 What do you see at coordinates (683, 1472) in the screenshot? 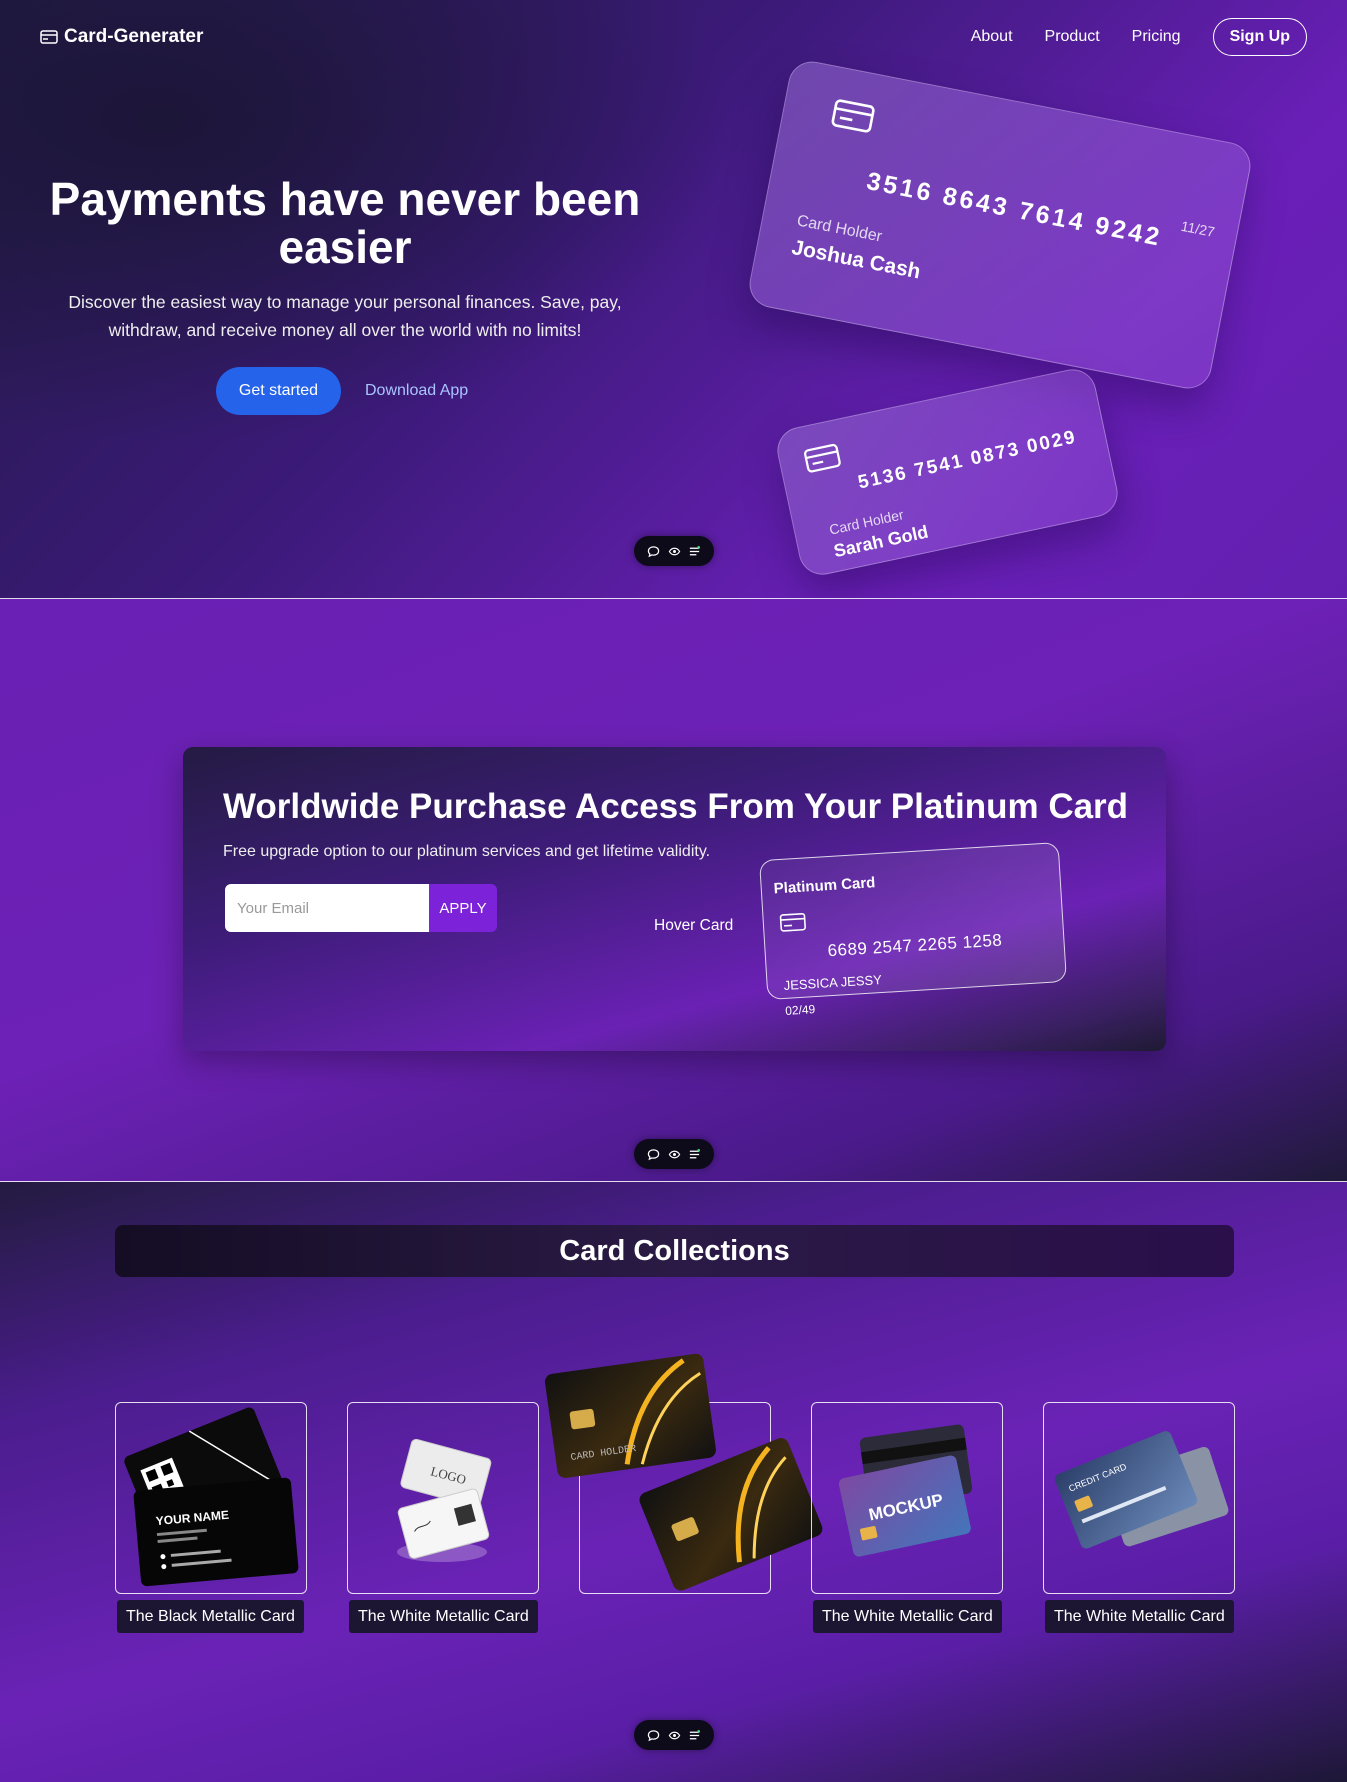
I see `gold-wave-cards-image: CARD HOLDER` at bounding box center [683, 1472].